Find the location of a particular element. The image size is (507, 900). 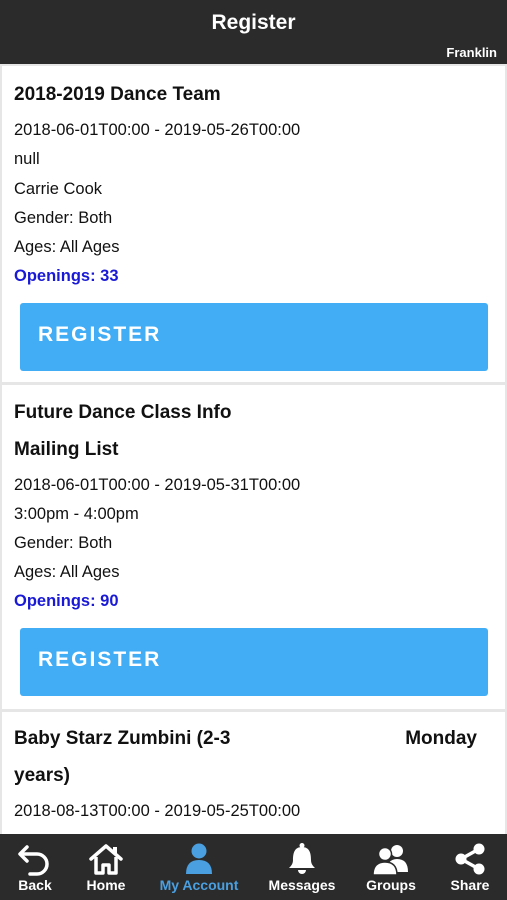

program-instructor: Carrie Cook is located at coordinates (58, 189).